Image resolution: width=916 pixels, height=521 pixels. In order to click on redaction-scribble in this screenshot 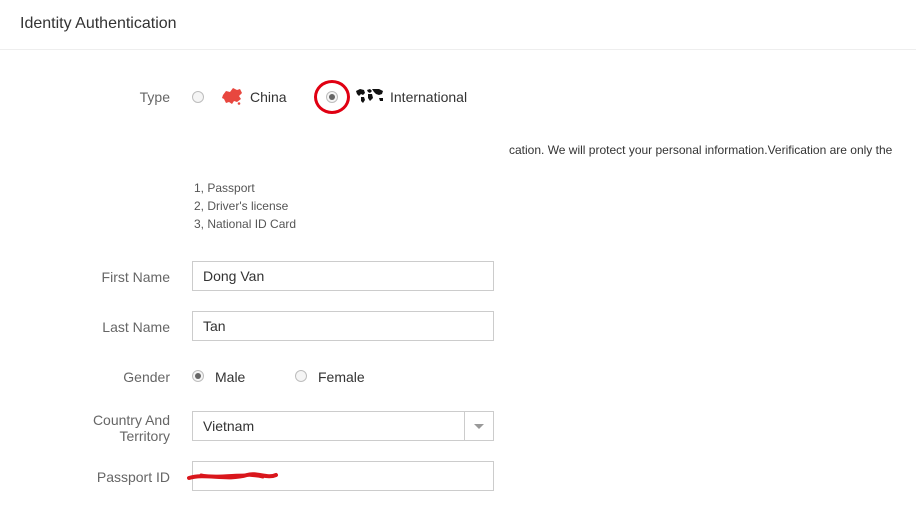, I will do `click(232, 476)`.